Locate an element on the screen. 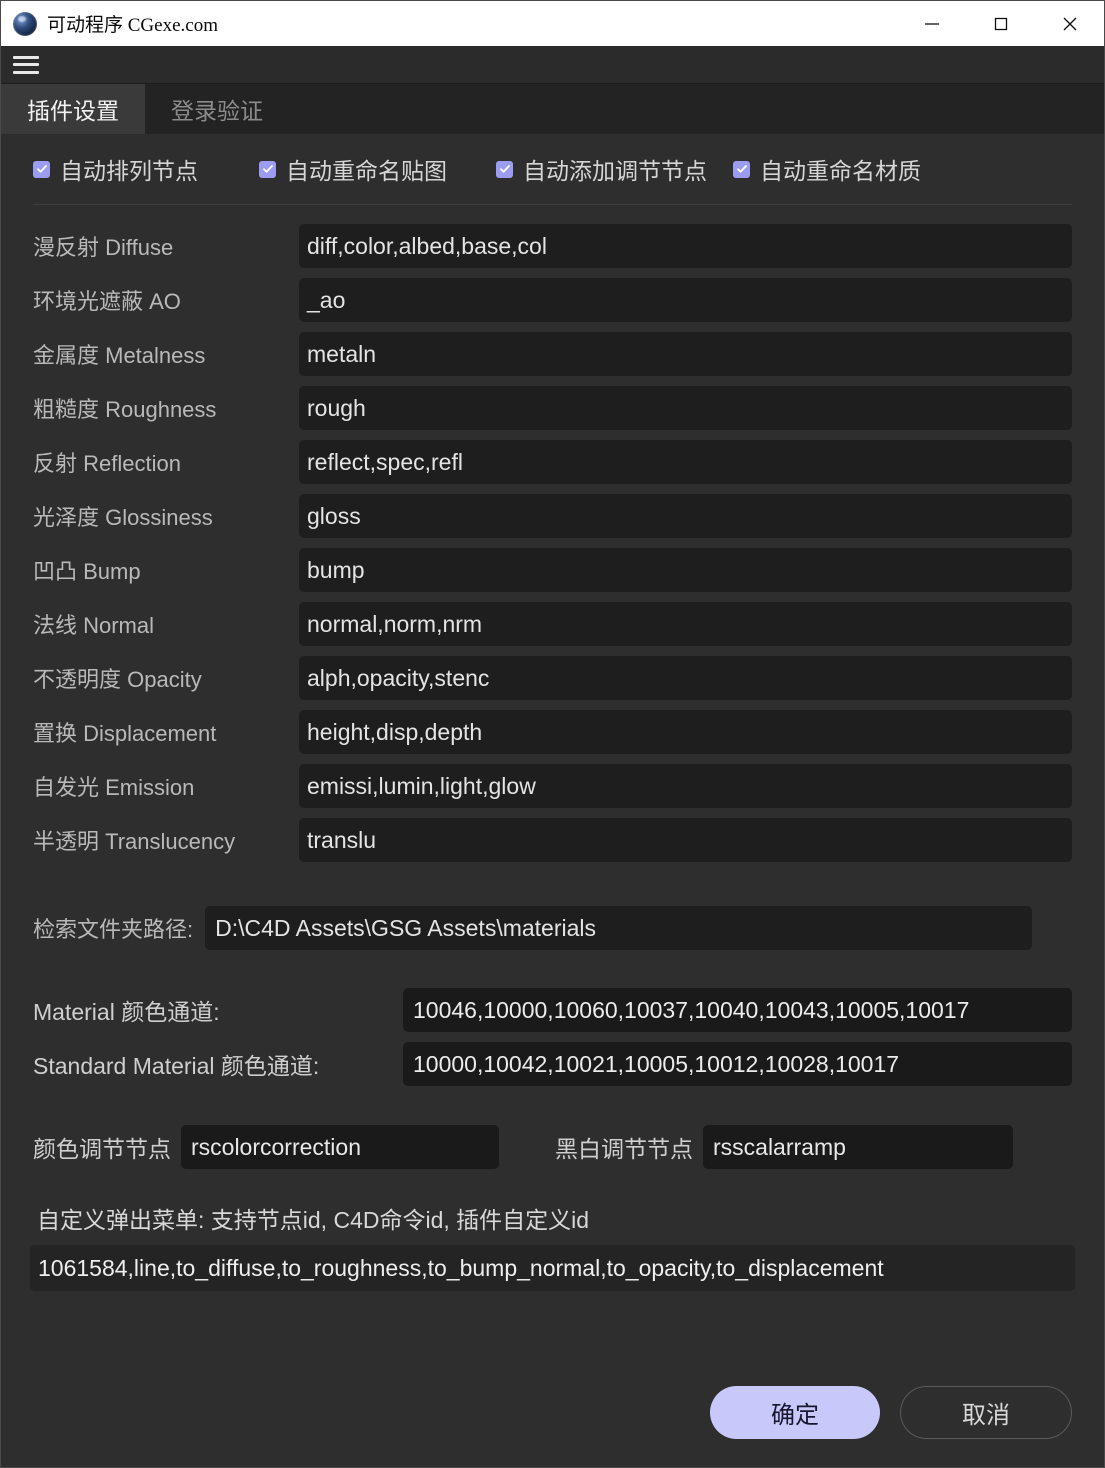  input-value: alph,opacity,stenc is located at coordinates (398, 677).